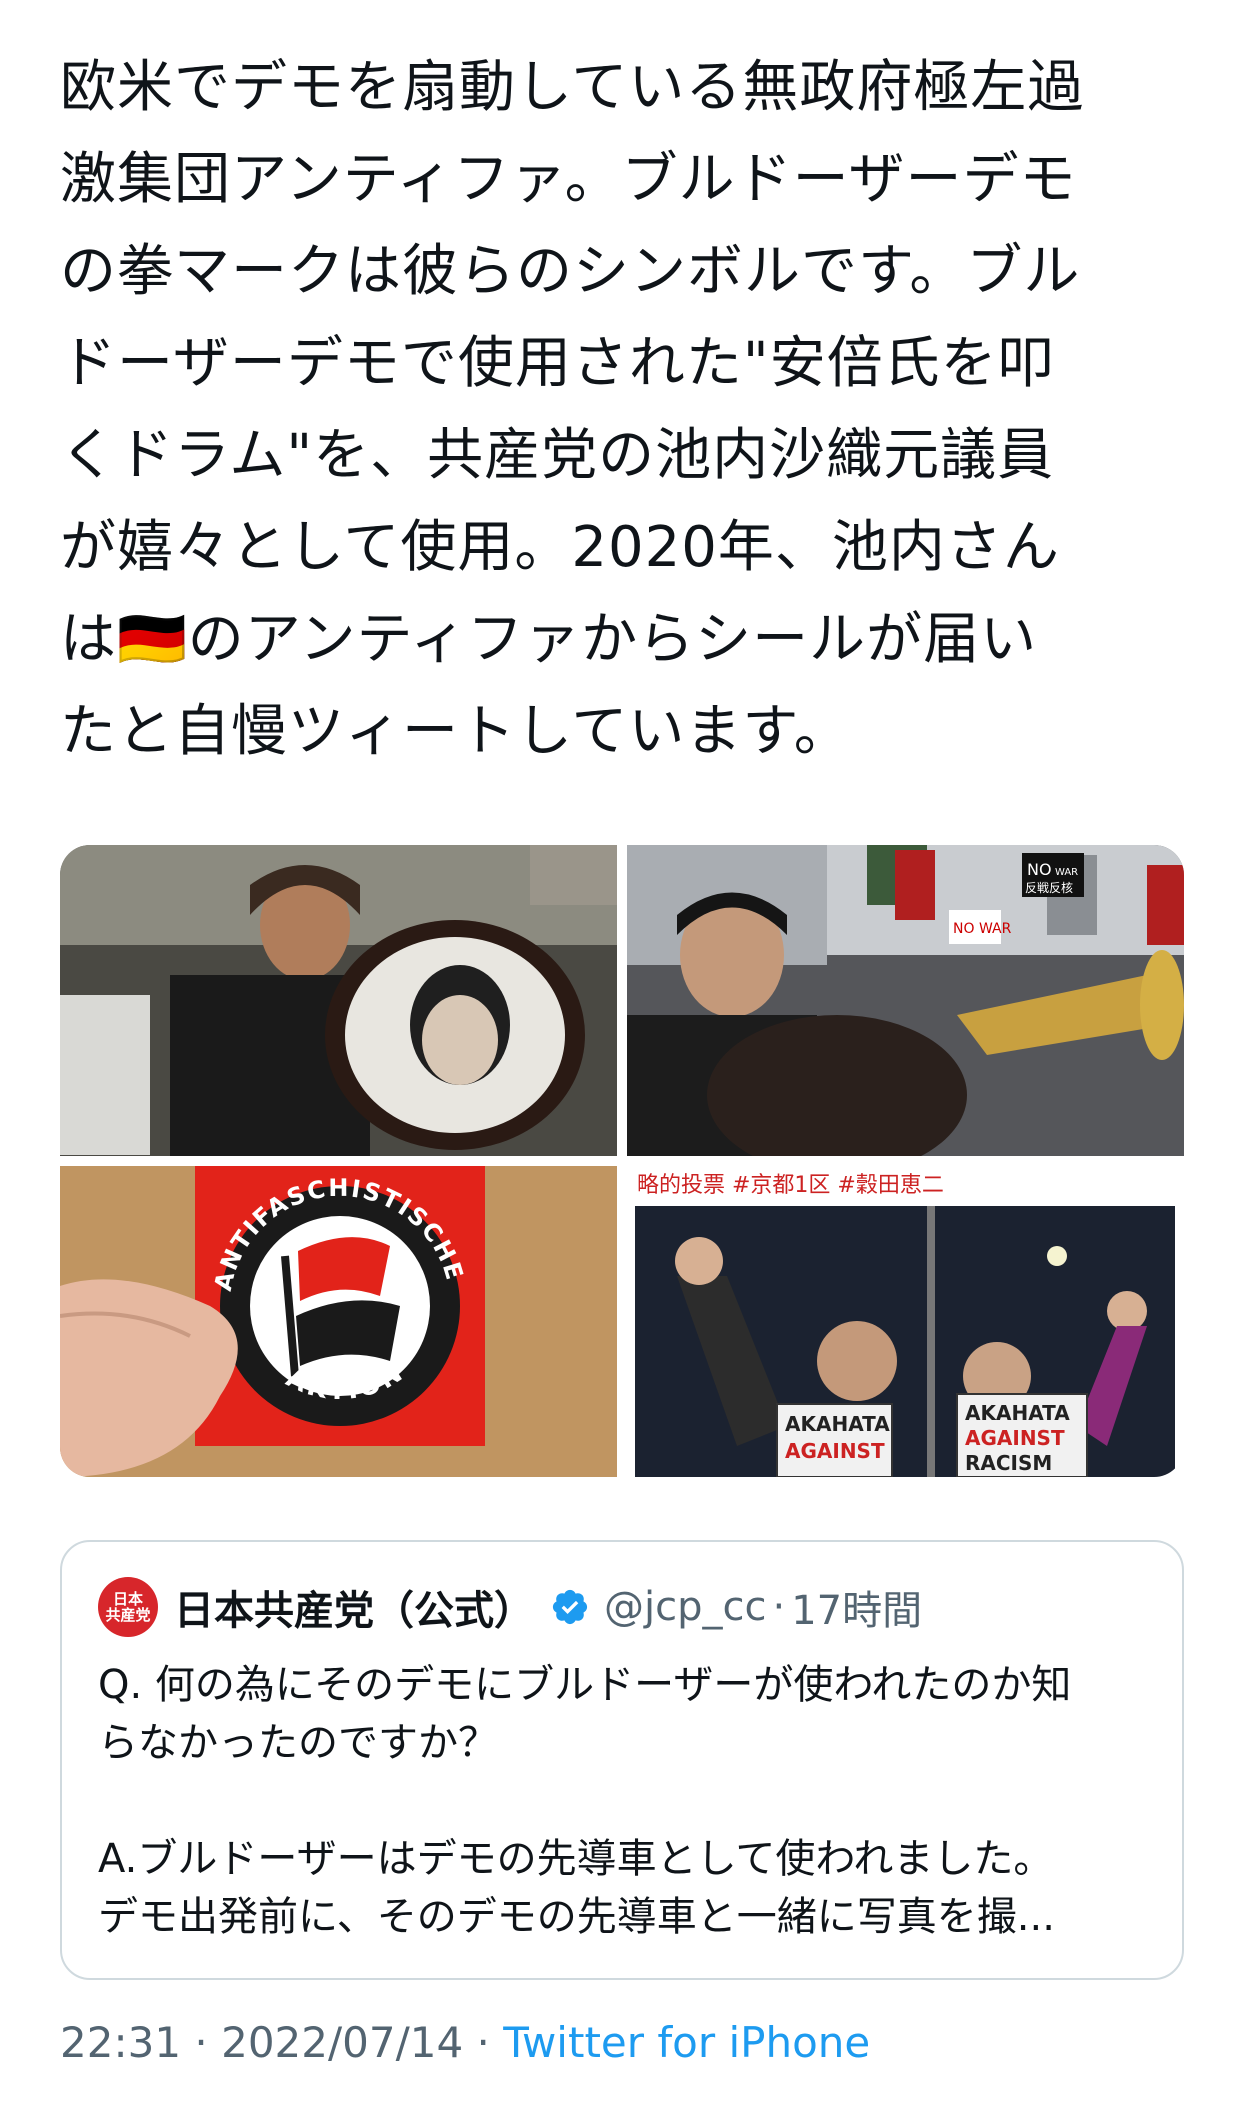  Describe the element at coordinates (1008, 1463) in the screenshot. I see `sign2-line3: RACISM` at that location.